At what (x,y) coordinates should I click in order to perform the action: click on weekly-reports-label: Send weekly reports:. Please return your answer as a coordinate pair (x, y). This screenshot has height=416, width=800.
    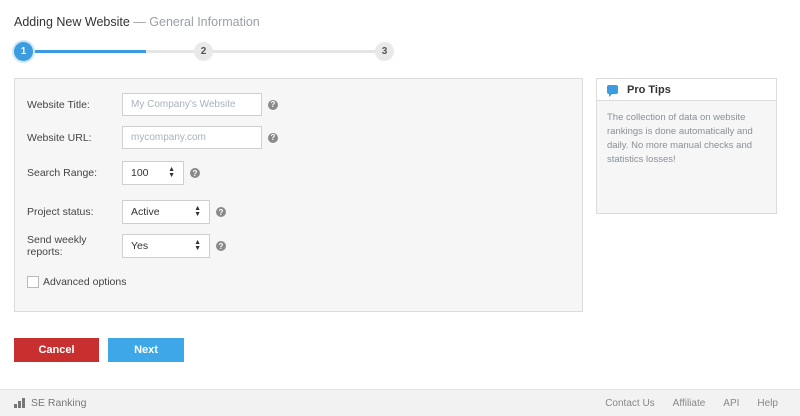
    Looking at the image, I should click on (57, 246).